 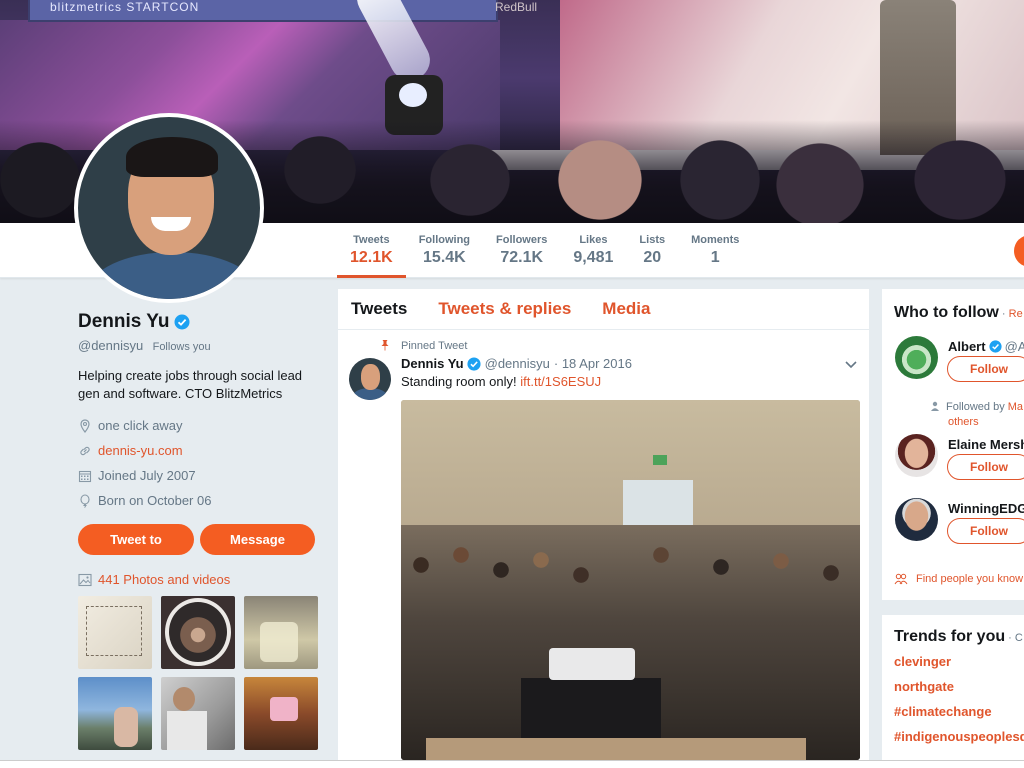 I want to click on trend-item: clevinger, so click(x=959, y=662).